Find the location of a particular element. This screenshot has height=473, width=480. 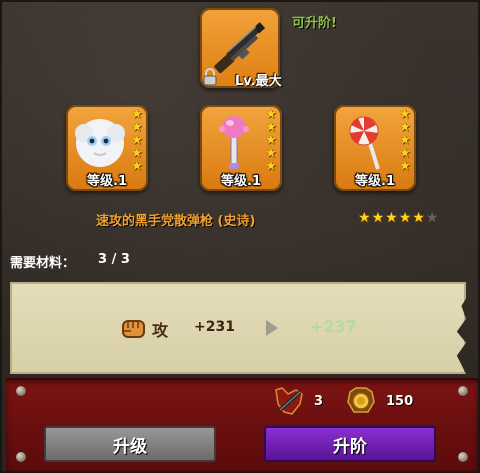

requirement-label: 需要材料： is located at coordinates (43, 263).